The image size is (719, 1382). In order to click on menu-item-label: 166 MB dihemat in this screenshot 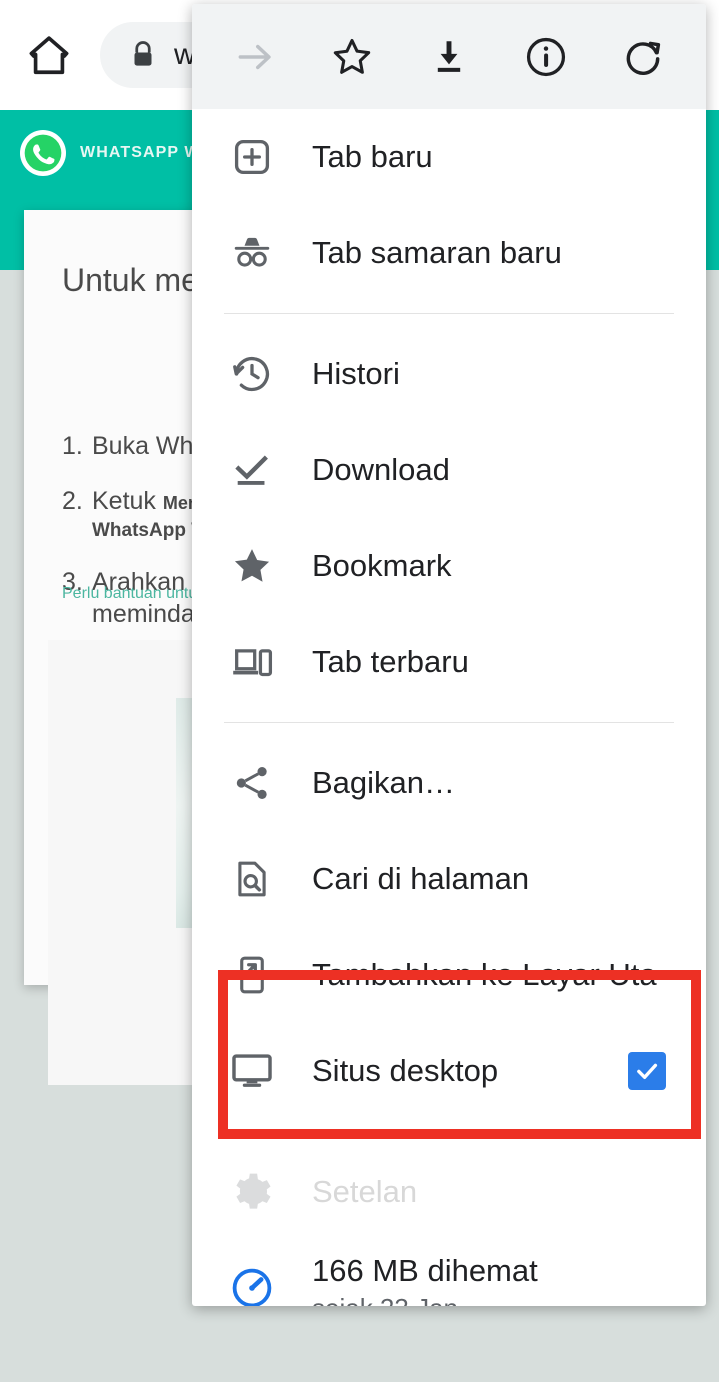, I will do `click(425, 1270)`.